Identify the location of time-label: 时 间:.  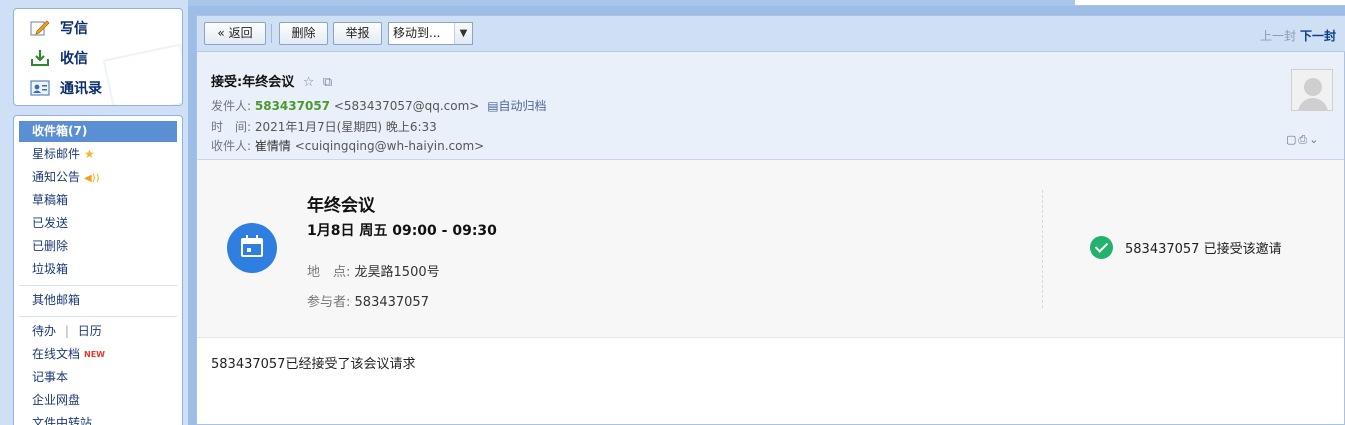
(231, 127).